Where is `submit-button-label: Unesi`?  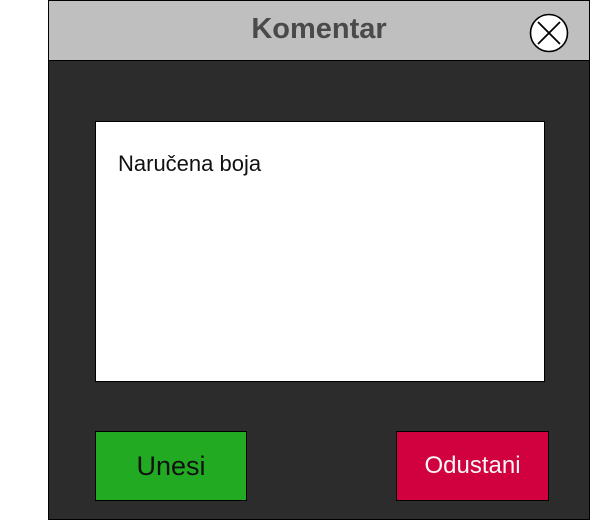 submit-button-label: Unesi is located at coordinates (171, 465).